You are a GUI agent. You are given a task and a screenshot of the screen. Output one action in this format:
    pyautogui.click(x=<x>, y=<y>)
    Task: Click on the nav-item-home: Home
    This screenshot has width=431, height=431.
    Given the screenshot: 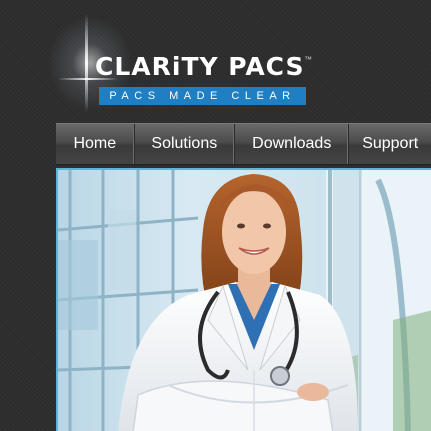 What is the action you would take?
    pyautogui.click(x=95, y=144)
    